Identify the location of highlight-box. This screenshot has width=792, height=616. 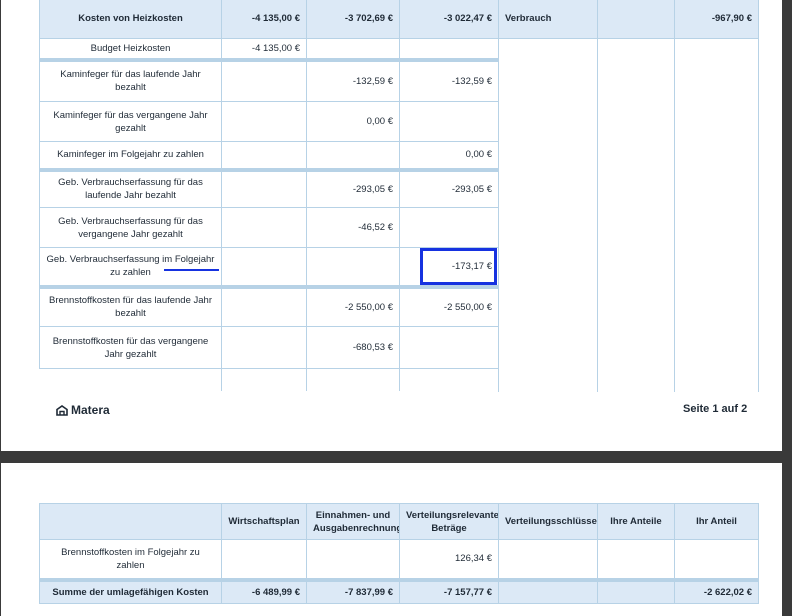
(458, 266).